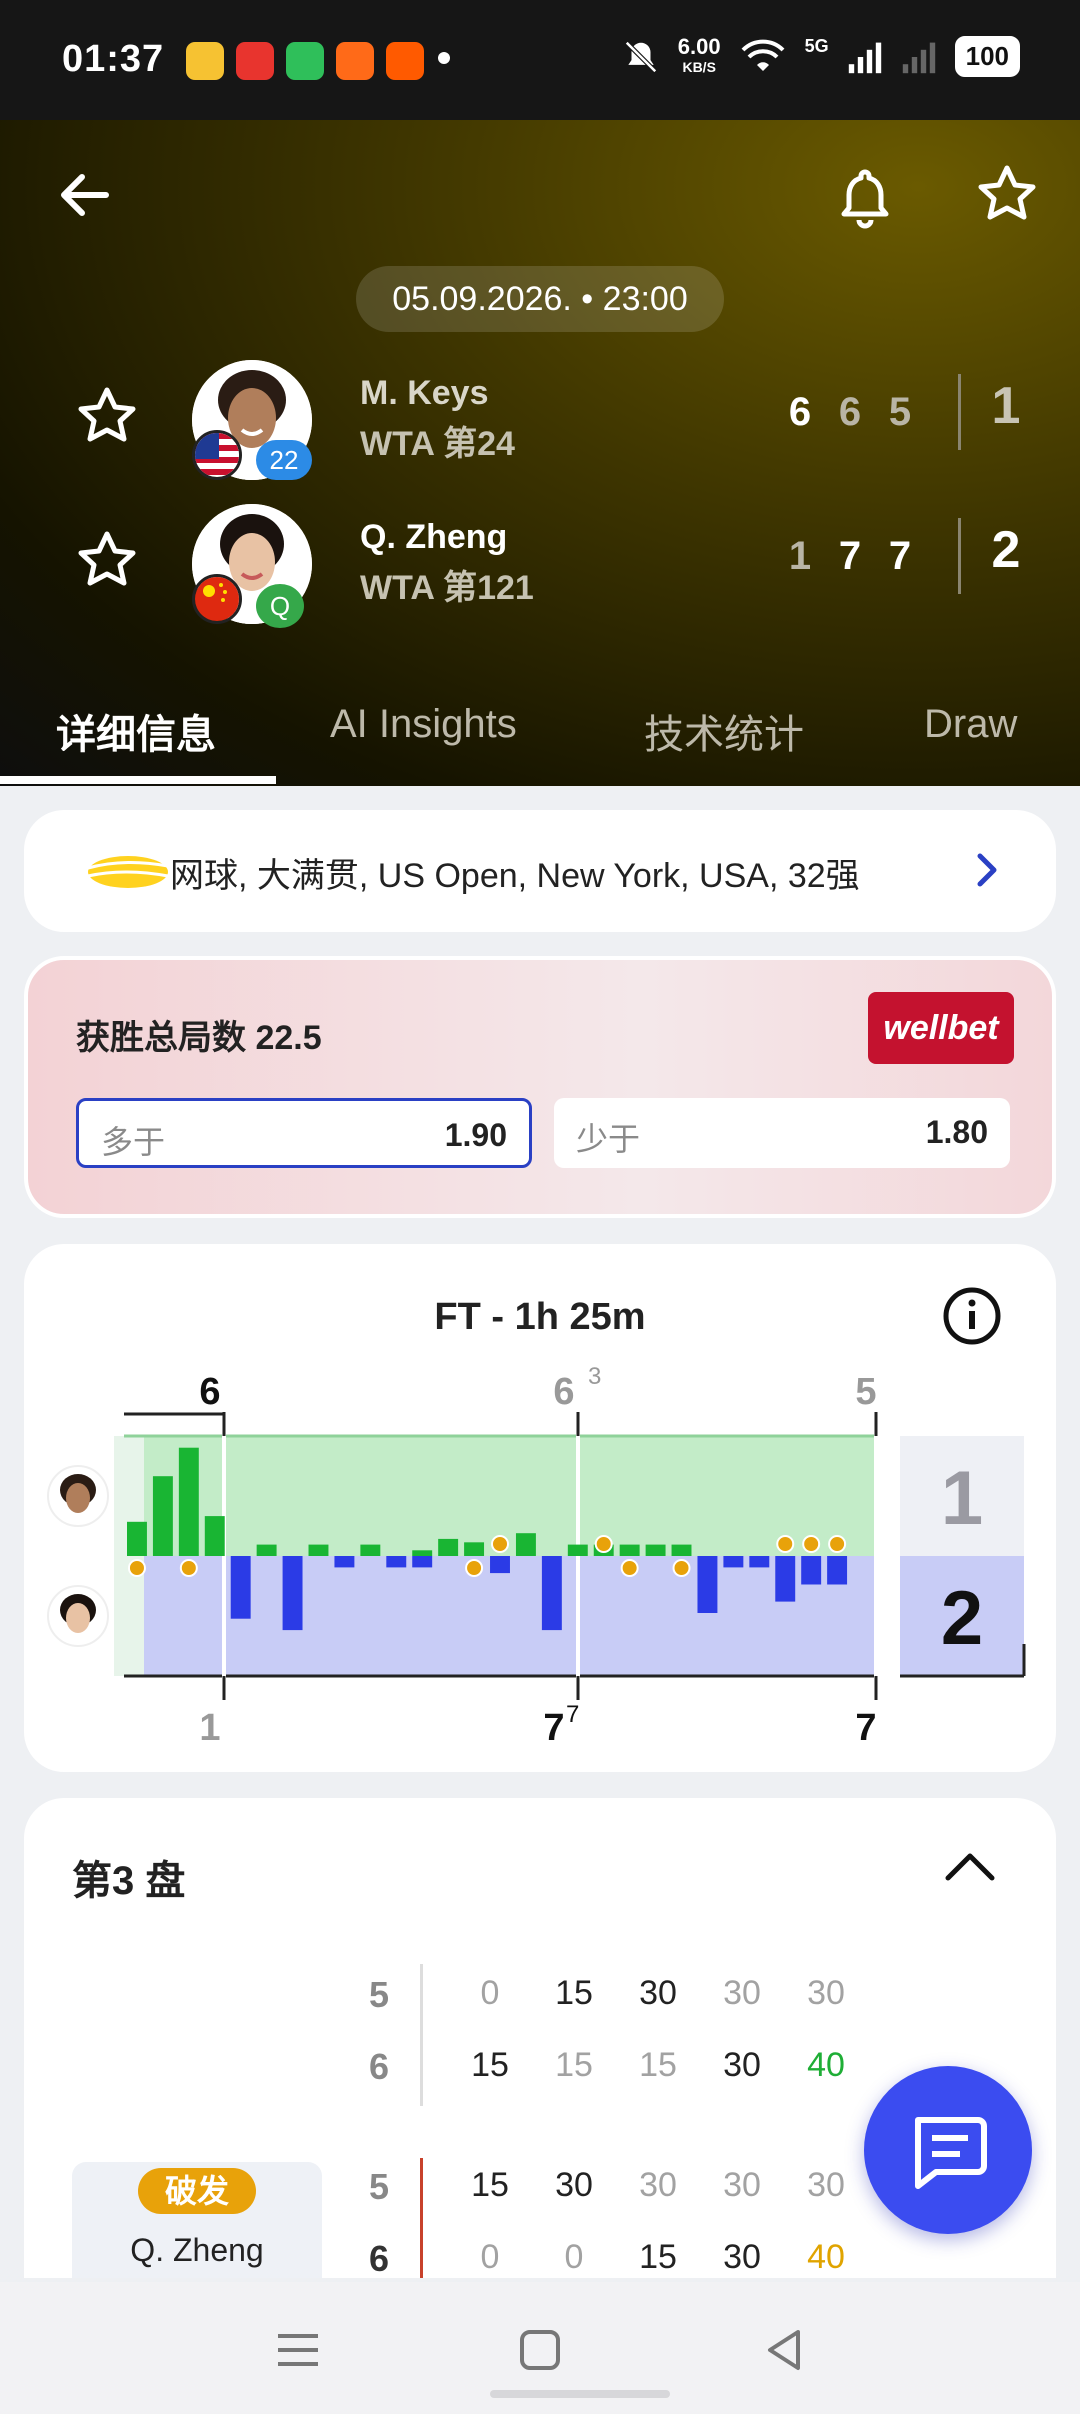  What do you see at coordinates (763, 55) in the screenshot?
I see `wifi-icon` at bounding box center [763, 55].